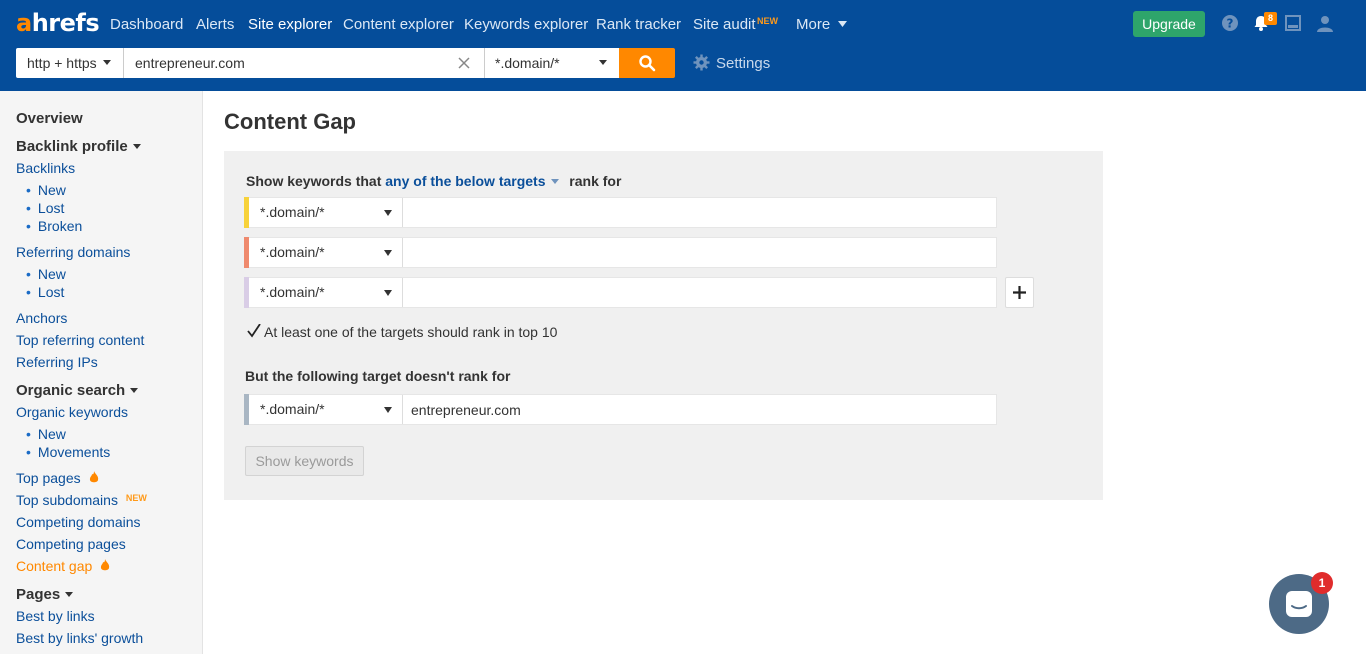 The image size is (1366, 654). I want to click on sidebar-item-referring-domains: Referring domains, so click(73, 252).